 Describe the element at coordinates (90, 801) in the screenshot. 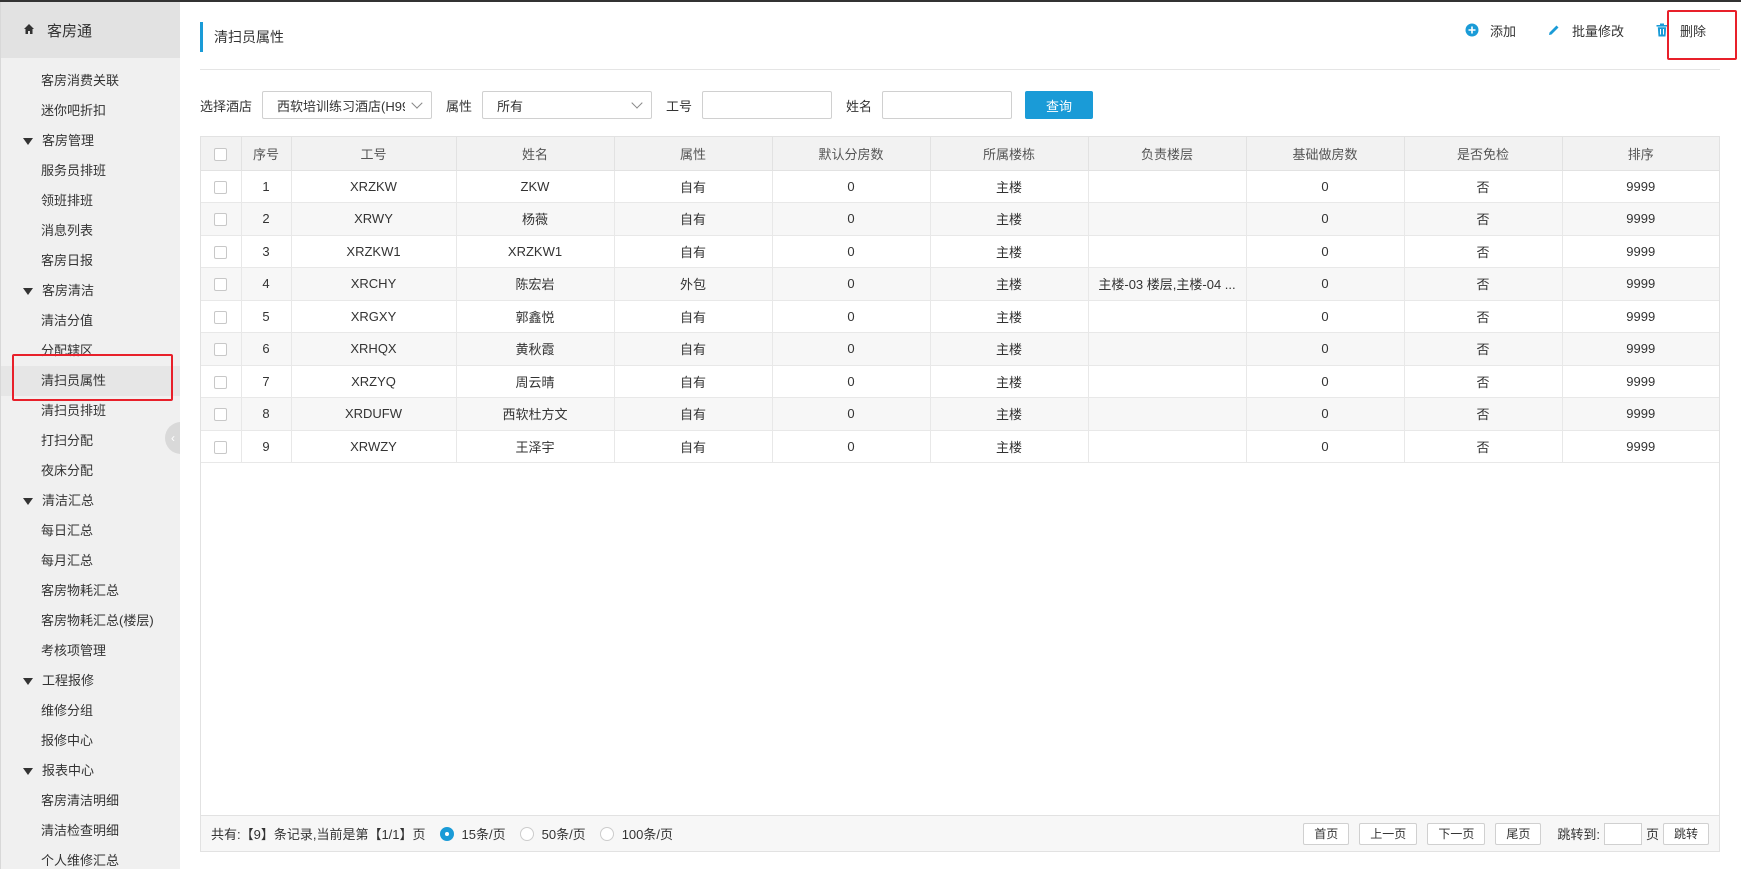

I see `sidebar-item: 客房清洁明细` at that location.